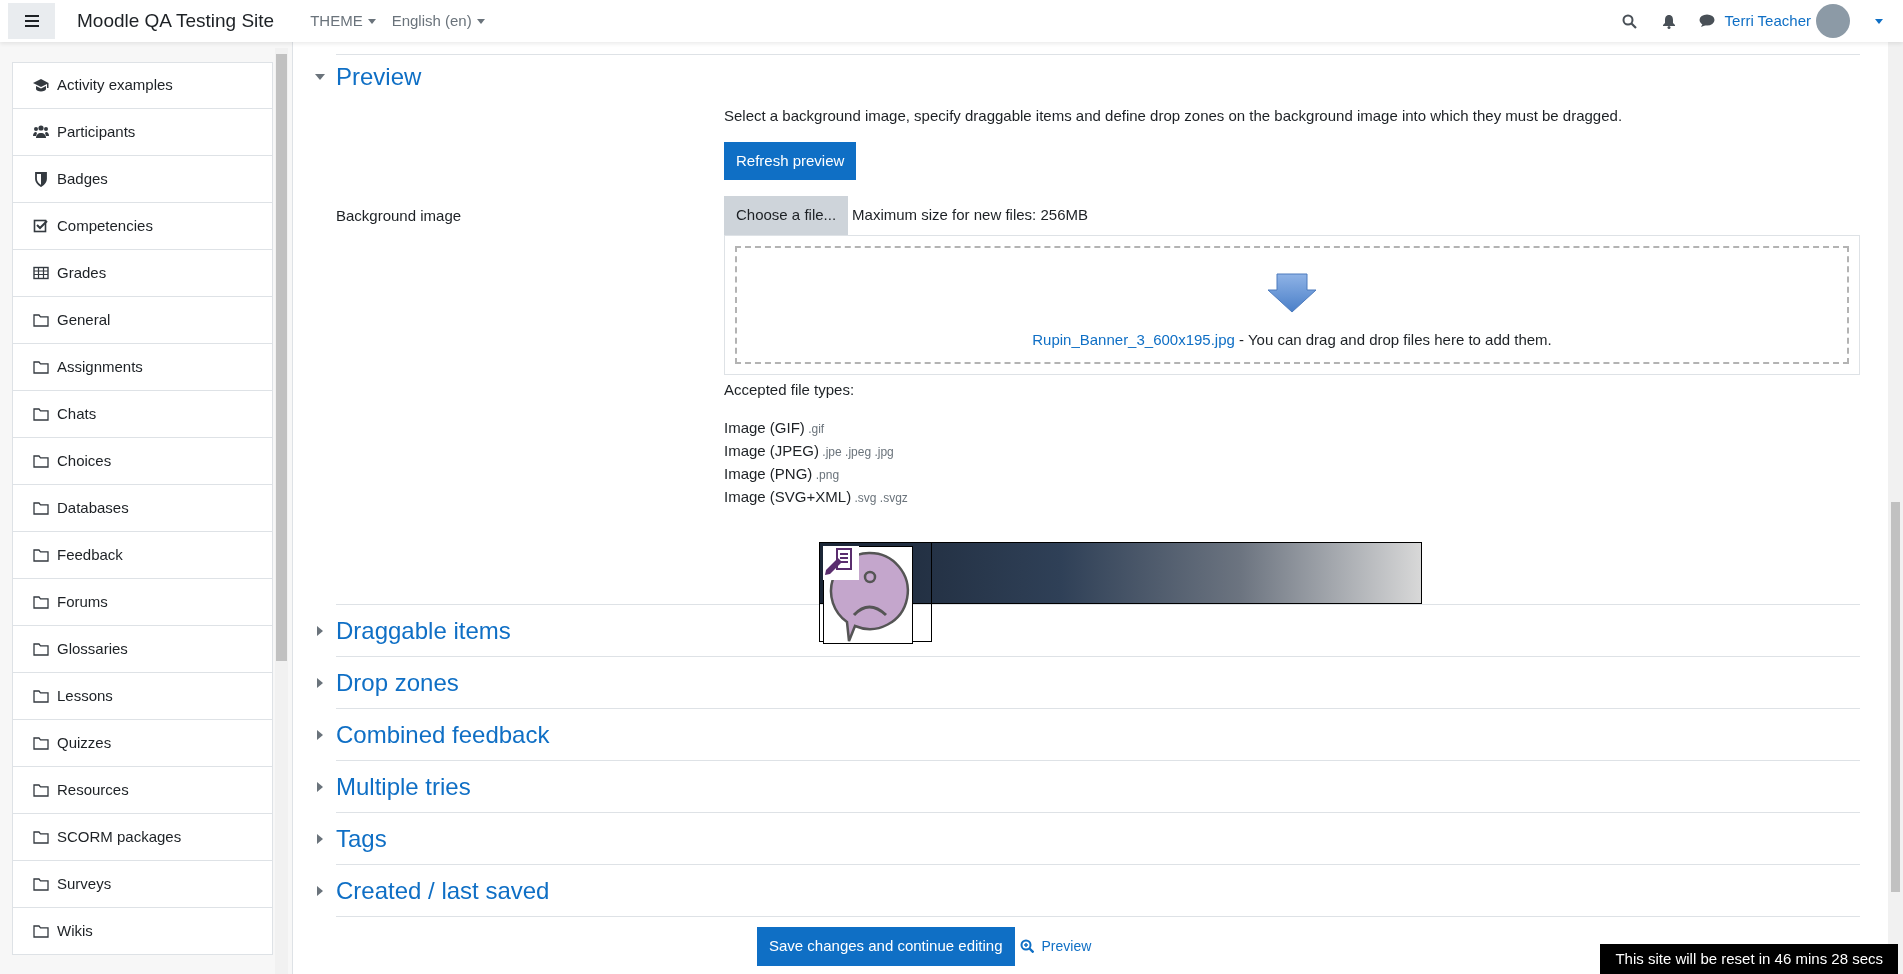  I want to click on menu-button, so click(31, 21).